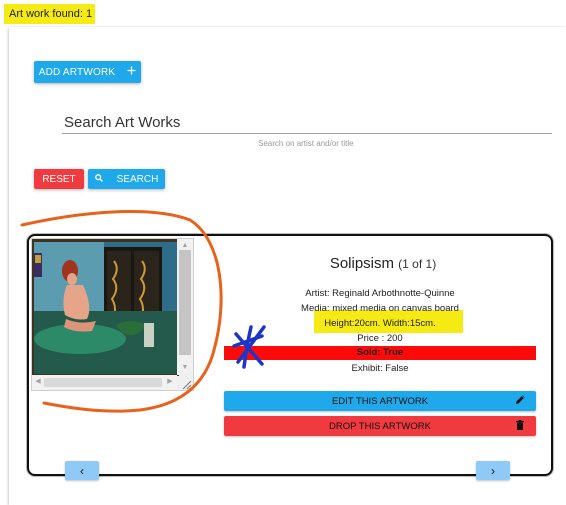  I want to click on media-text: Media: mixed media on canvas board, so click(380, 308).